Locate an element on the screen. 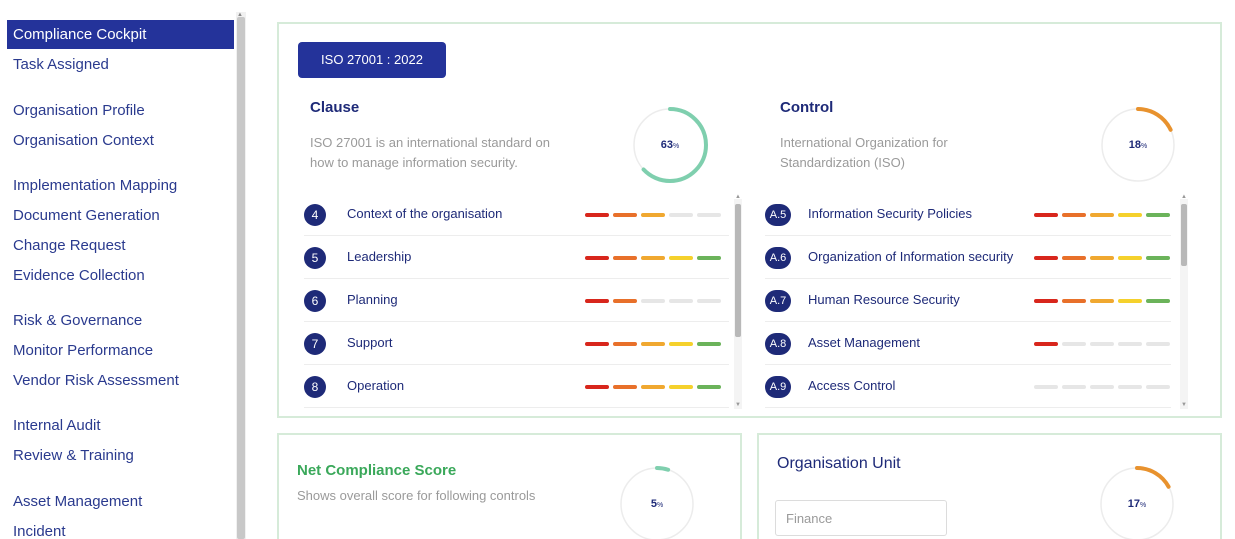 The height and width of the screenshot is (539, 1235). clause-row: 5 Leadership is located at coordinates (516, 258).